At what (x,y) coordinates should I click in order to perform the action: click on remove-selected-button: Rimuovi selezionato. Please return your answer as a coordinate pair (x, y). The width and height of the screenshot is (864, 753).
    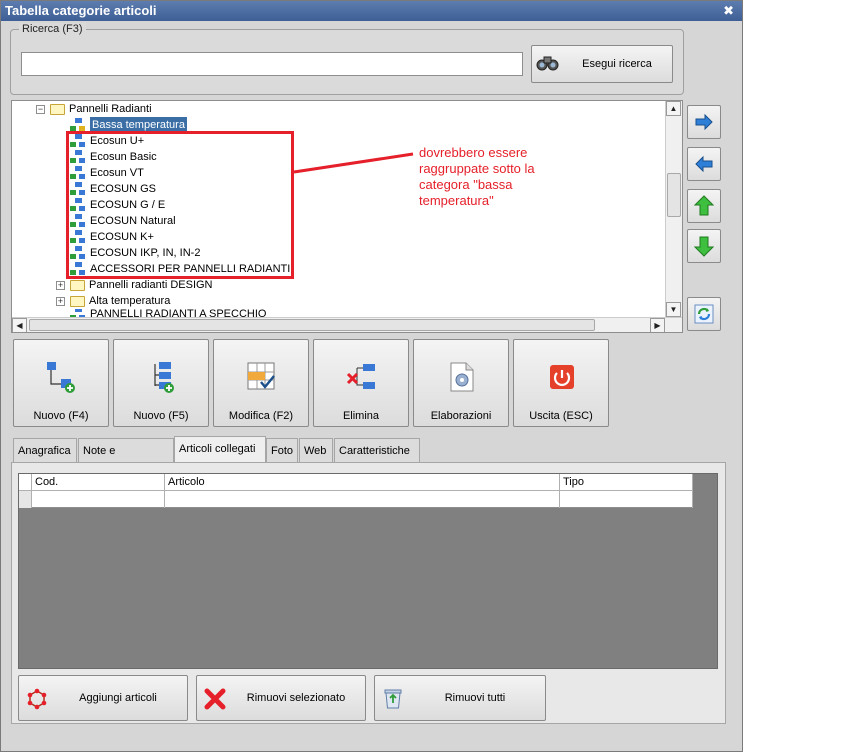
    Looking at the image, I should click on (281, 698).